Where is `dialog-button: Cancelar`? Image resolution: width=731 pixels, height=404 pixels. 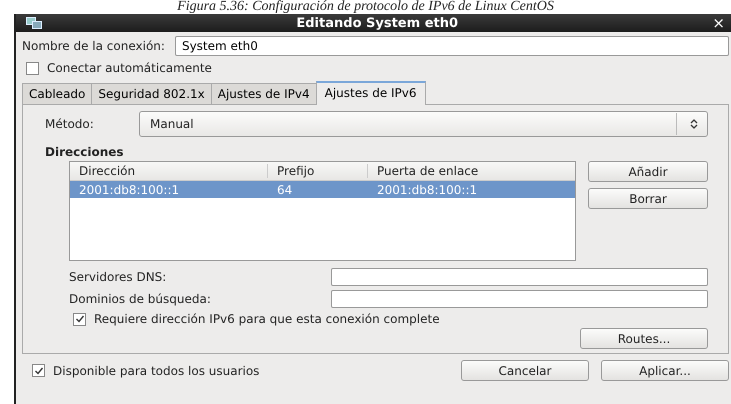
dialog-button: Cancelar is located at coordinates (525, 370).